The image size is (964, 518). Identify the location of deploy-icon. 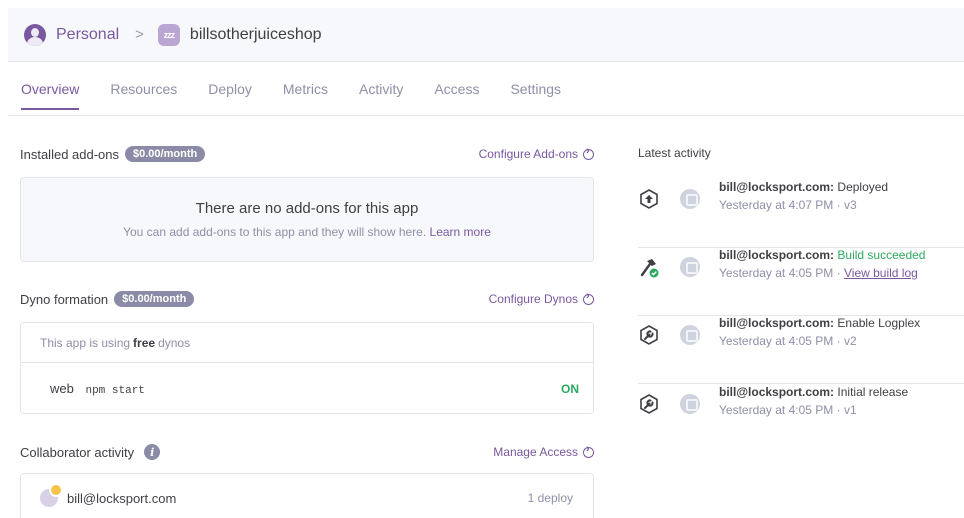
(649, 199).